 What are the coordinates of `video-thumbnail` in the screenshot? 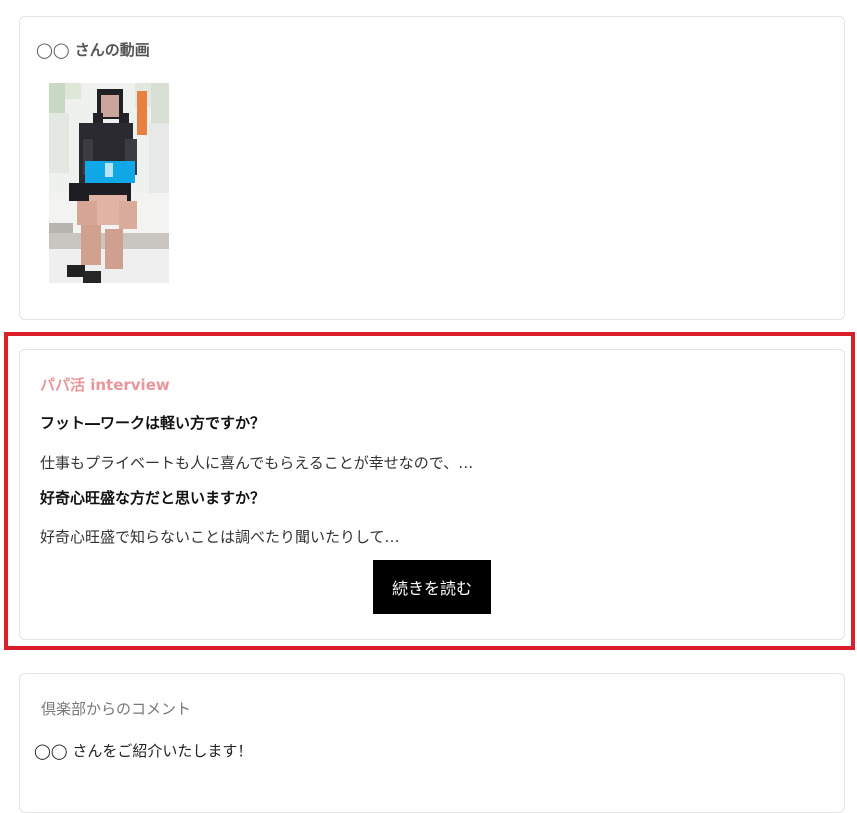 It's located at (109, 183).